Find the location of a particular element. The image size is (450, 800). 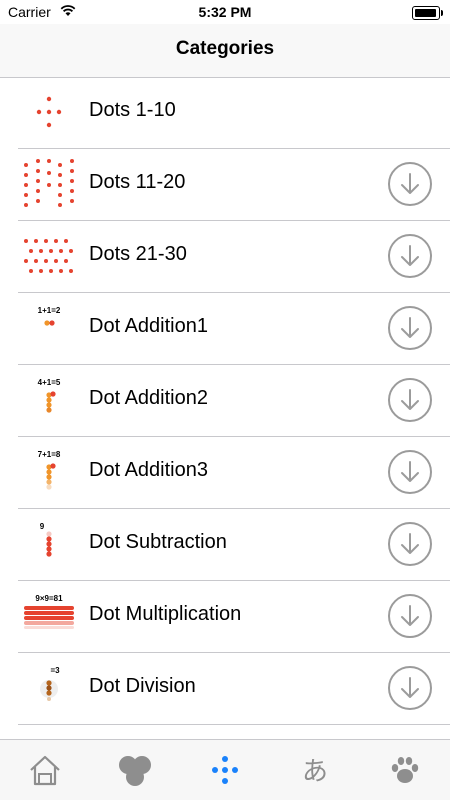

dot-addition1-thumbnail-icon: 1+1=2 is located at coordinates (49, 328).